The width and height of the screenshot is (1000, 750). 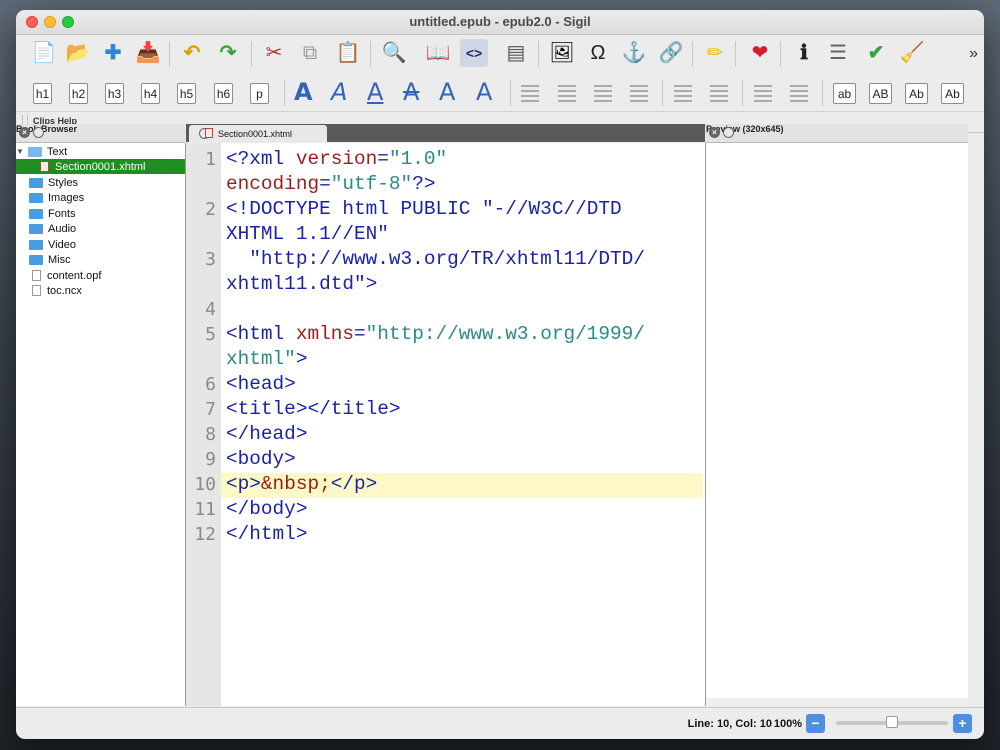 I want to click on heading-5-button: h5, so click(x=186, y=93).